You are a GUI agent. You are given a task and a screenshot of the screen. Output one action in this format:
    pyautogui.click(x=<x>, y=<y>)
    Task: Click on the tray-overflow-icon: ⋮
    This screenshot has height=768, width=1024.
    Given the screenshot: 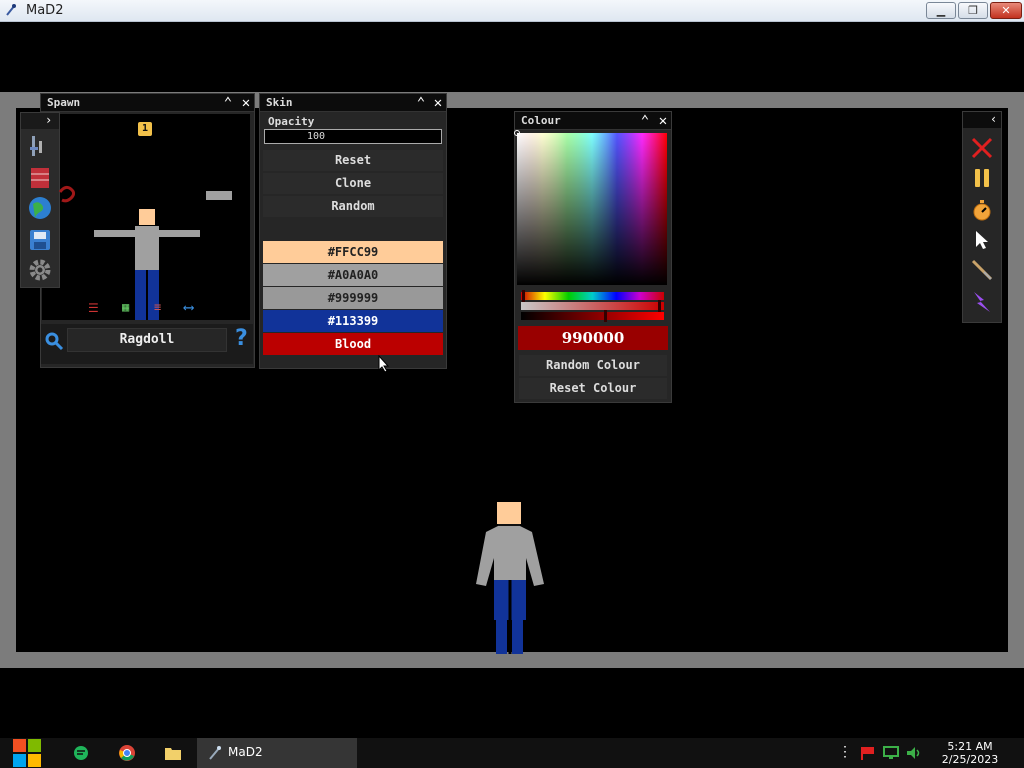 What is the action you would take?
    pyautogui.click(x=845, y=752)
    